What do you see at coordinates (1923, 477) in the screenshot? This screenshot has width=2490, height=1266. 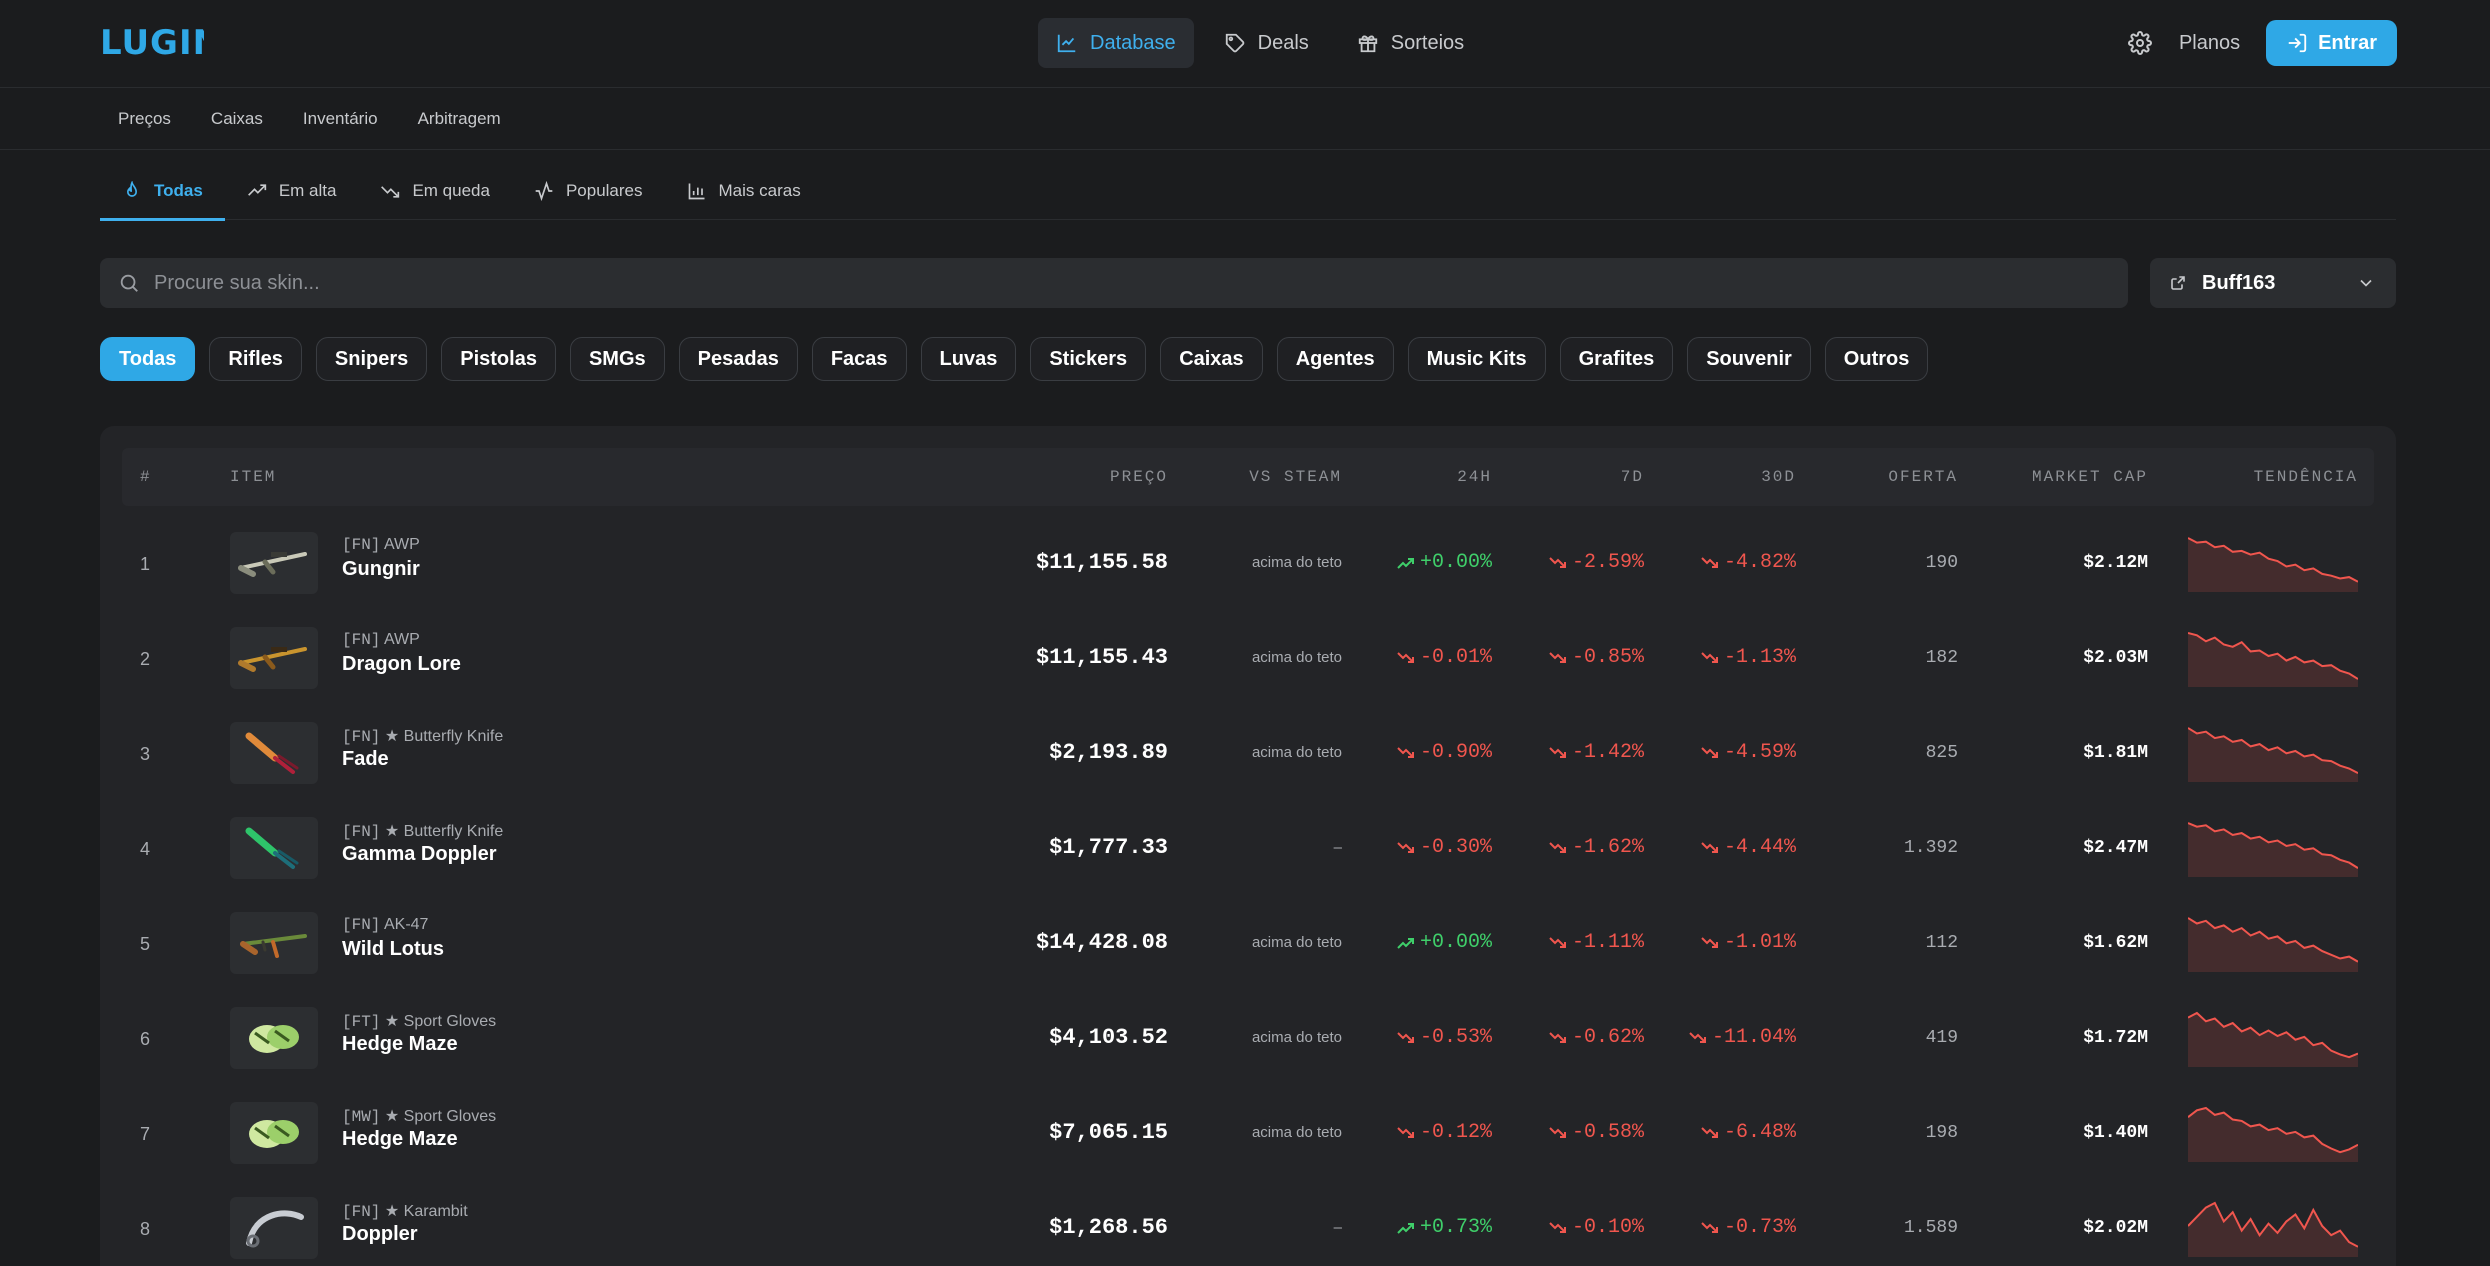 I see `col-oferta: OFERTA` at bounding box center [1923, 477].